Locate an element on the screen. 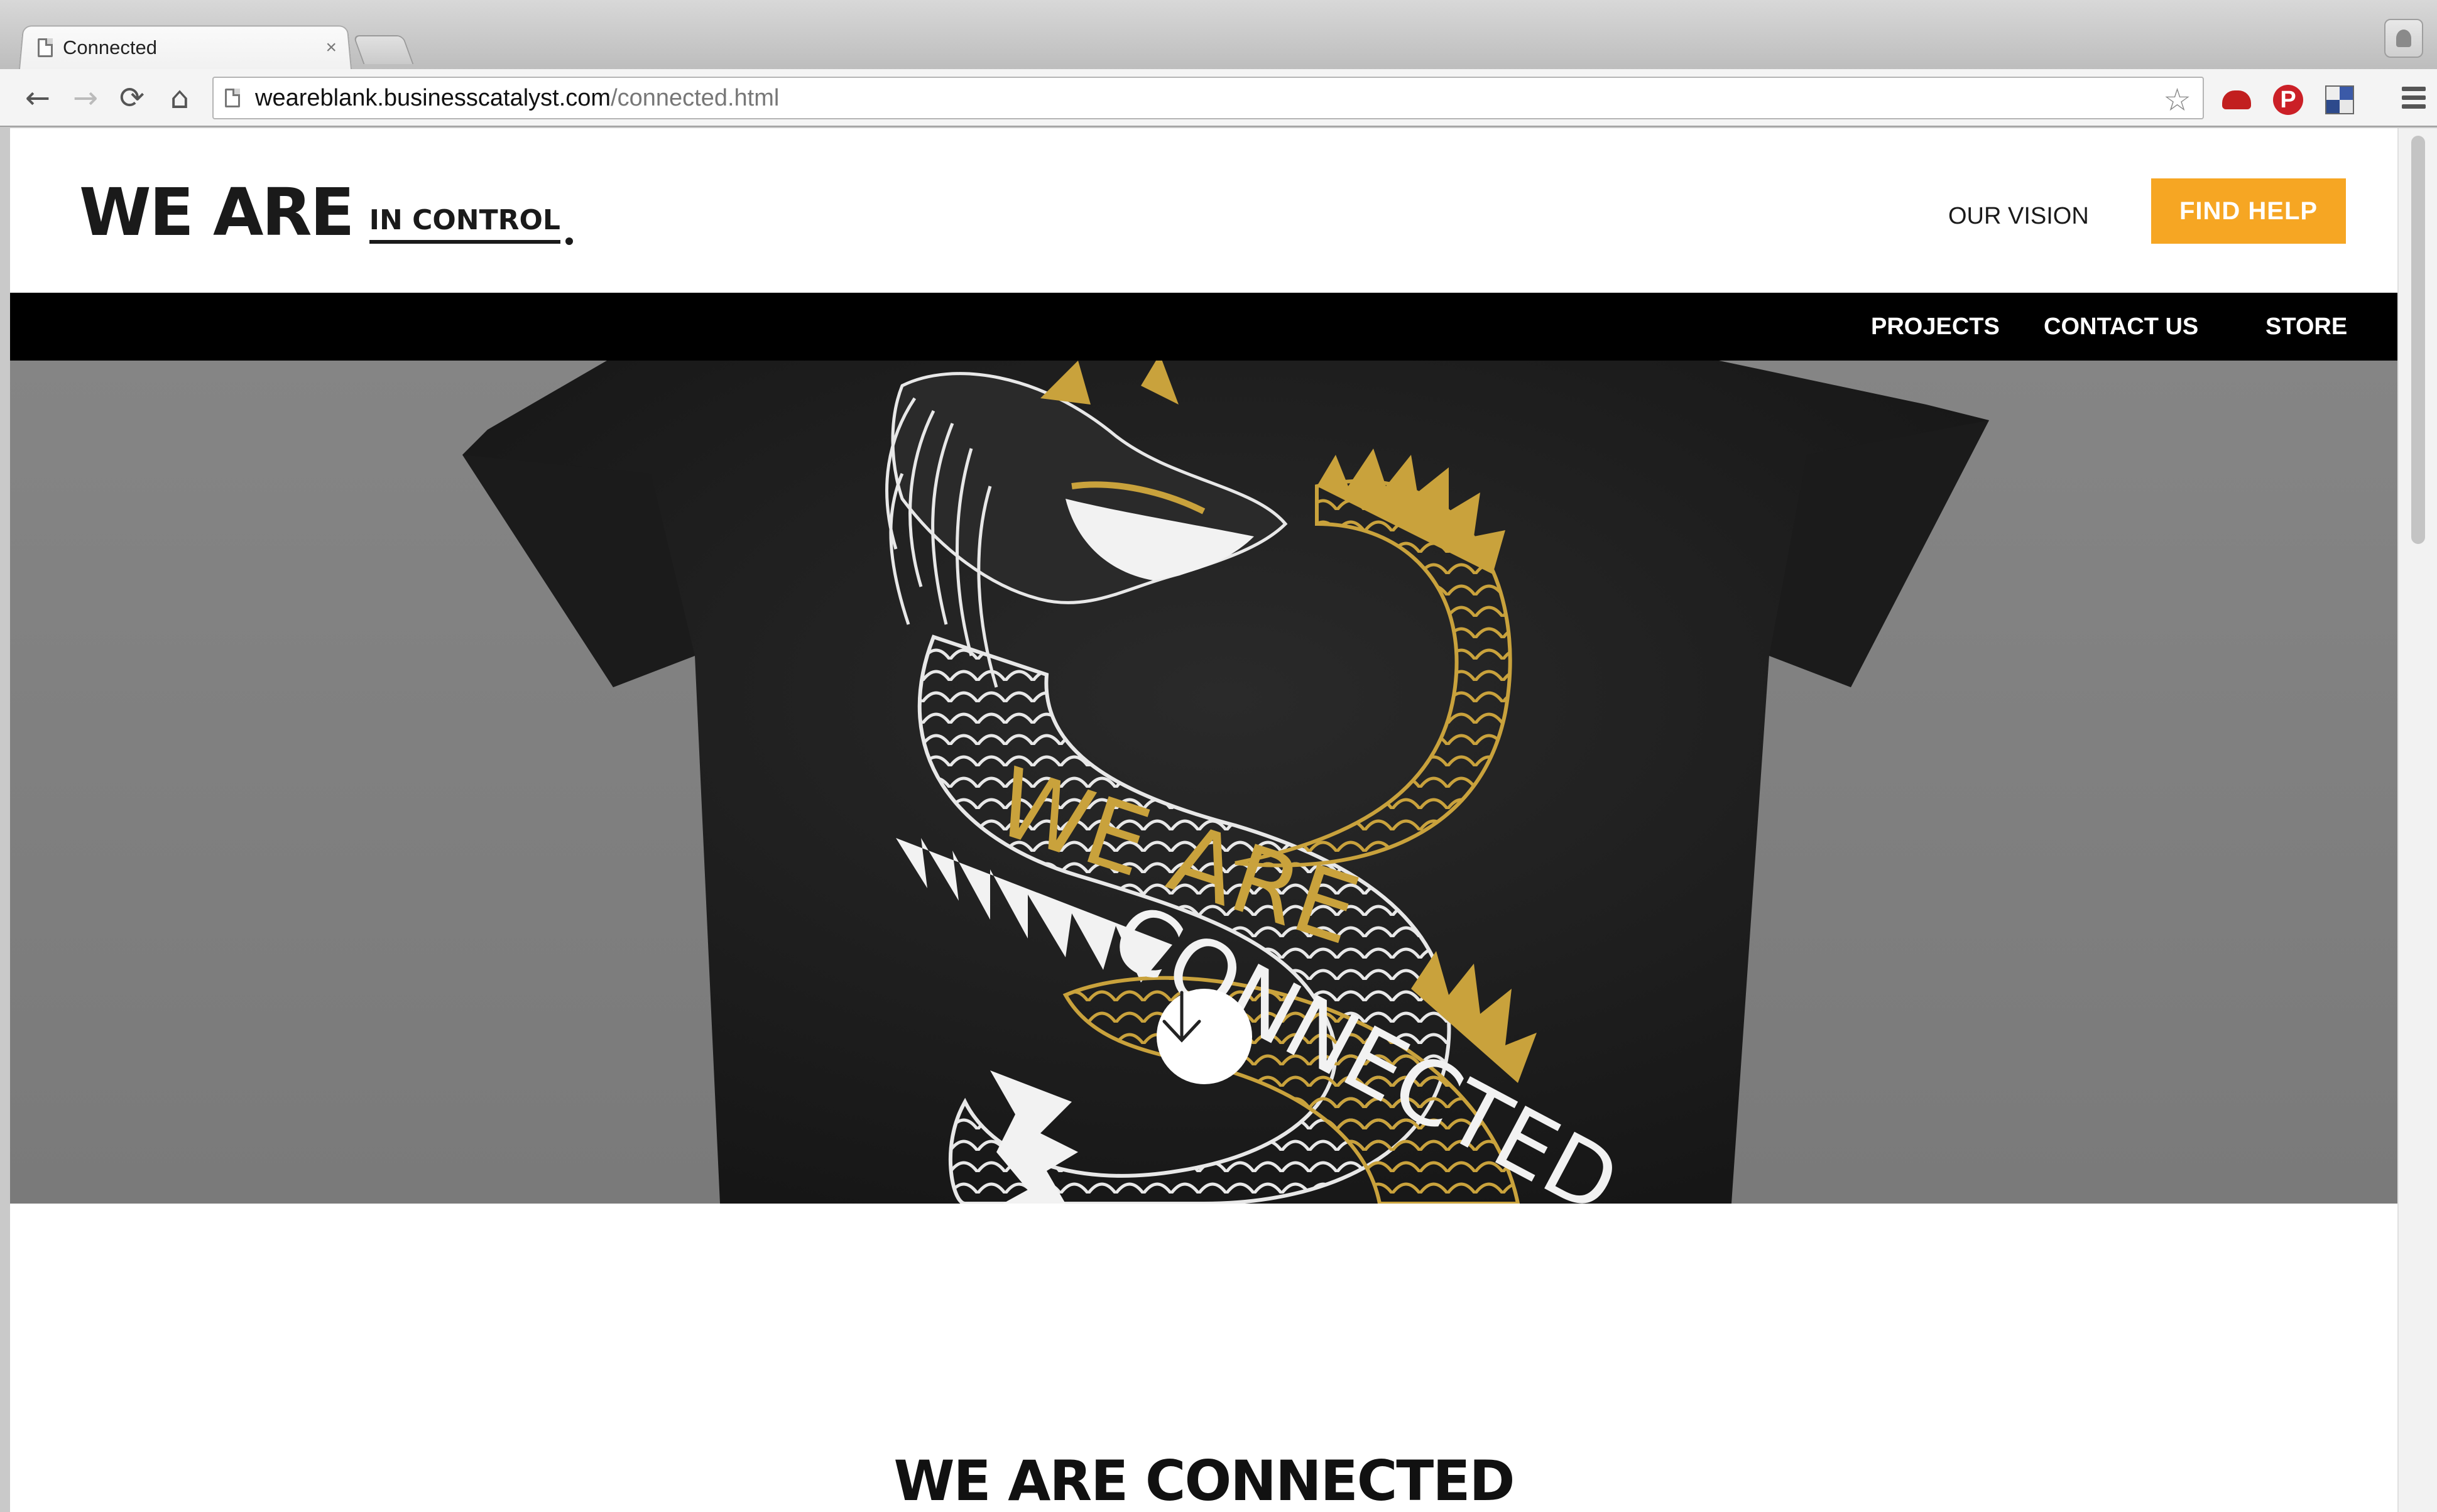 The image size is (2437, 1512). person-icon is located at coordinates (2403, 38).